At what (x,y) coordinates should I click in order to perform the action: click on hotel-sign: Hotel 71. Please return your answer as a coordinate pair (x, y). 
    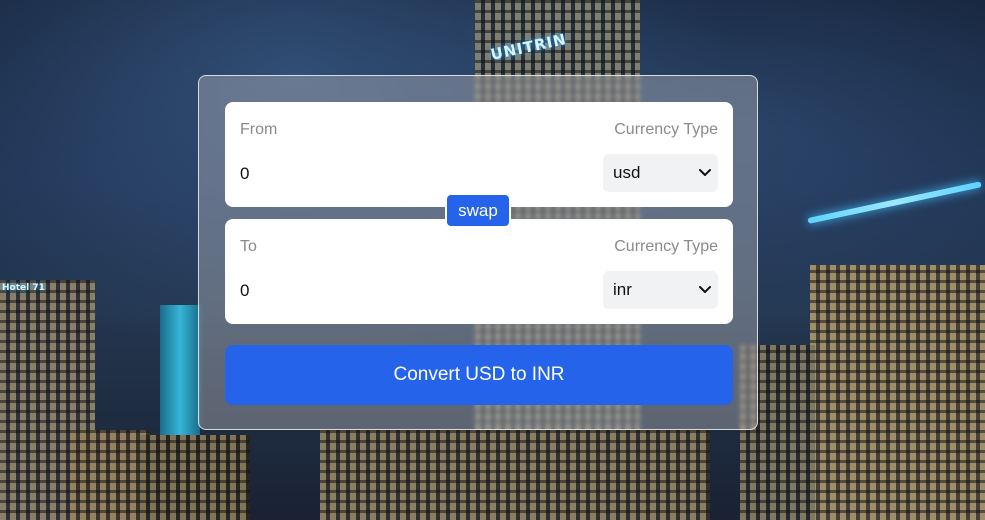
    Looking at the image, I should click on (23, 288).